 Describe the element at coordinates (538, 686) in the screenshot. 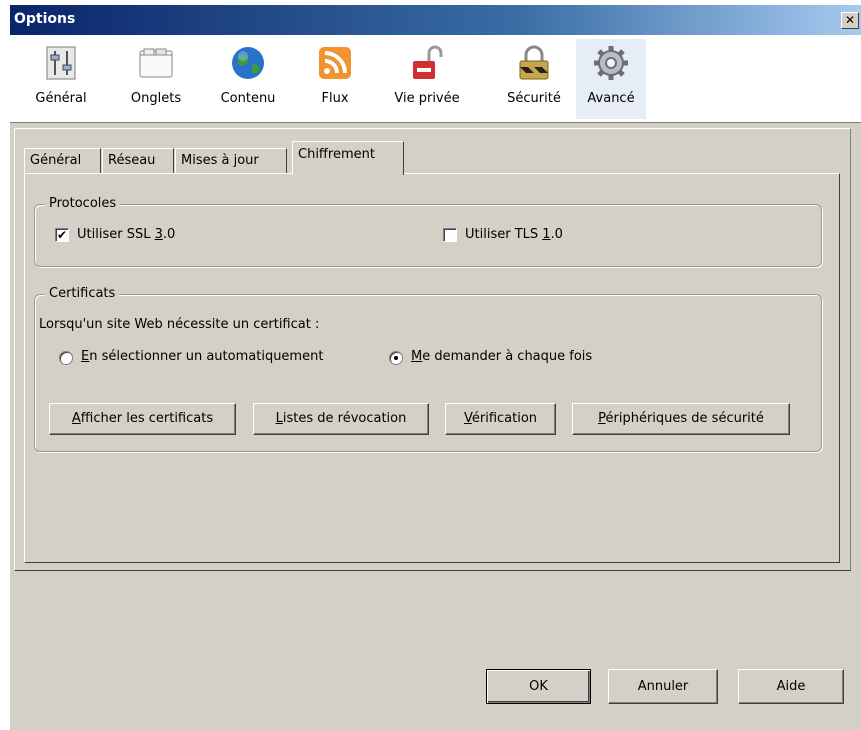

I see `ok-button: OK` at that location.